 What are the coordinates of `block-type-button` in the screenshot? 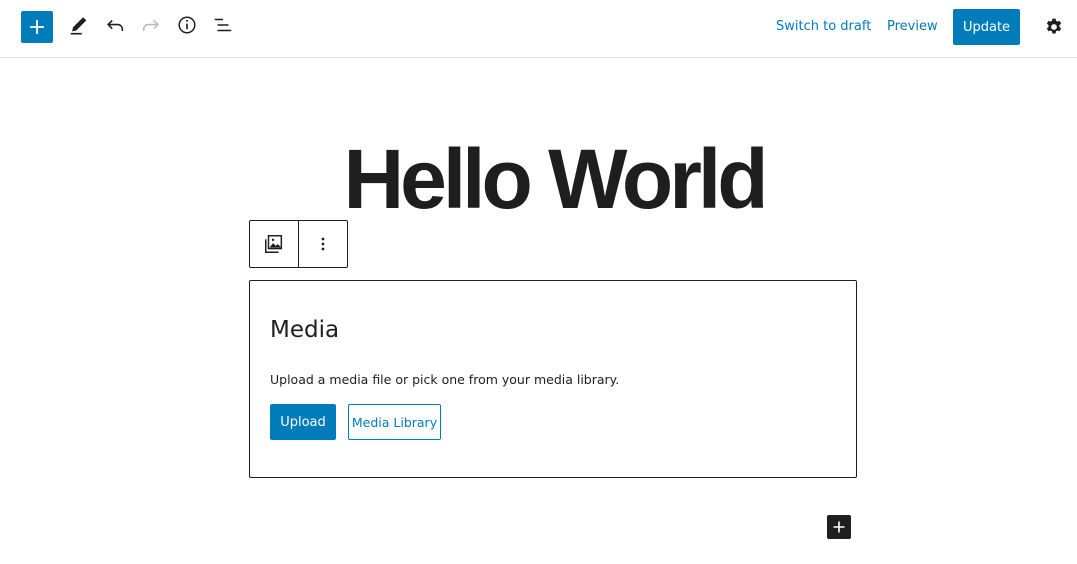 It's located at (274, 244).